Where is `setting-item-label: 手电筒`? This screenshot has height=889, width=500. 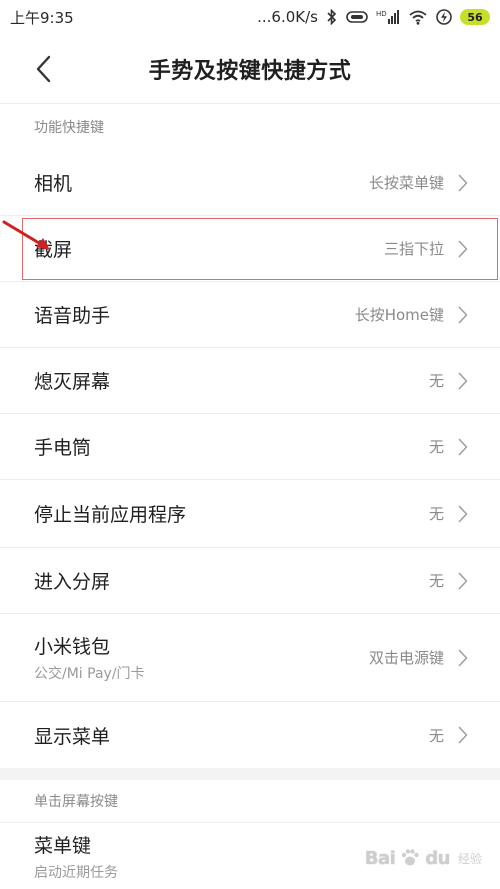 setting-item-label: 手电筒 is located at coordinates (63, 448).